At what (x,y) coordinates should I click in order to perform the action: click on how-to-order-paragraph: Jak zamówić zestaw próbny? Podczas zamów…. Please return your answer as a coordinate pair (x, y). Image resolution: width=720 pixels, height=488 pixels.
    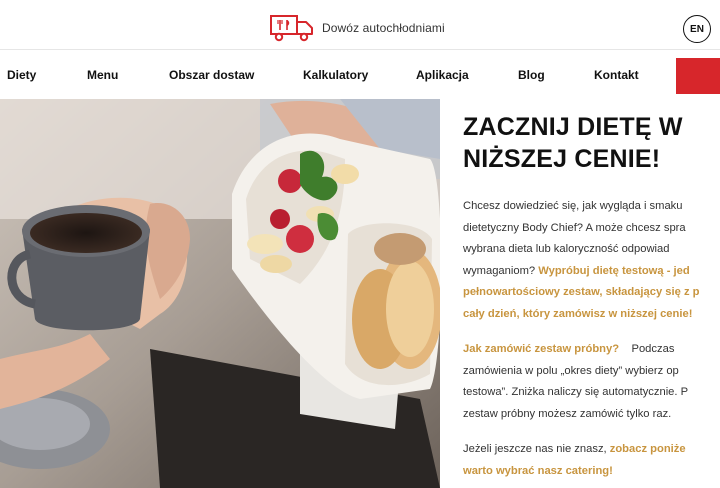
    Looking at the image, I should click on (591, 382).